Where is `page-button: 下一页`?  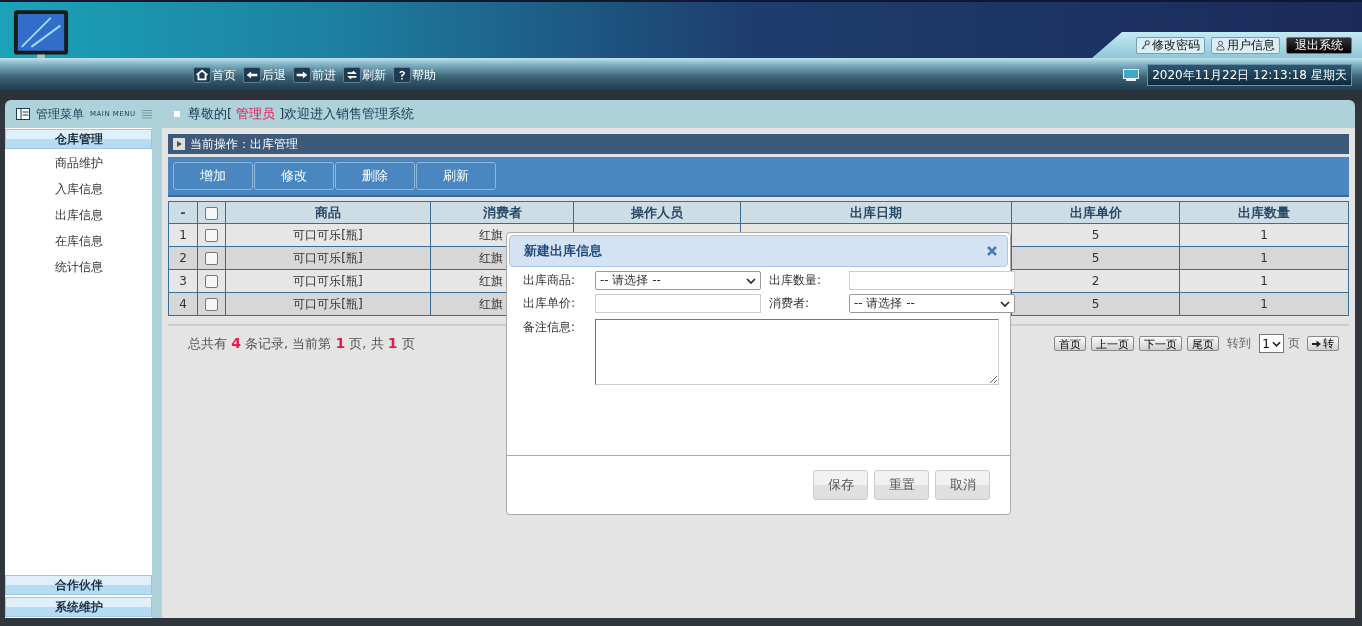
page-button: 下一页 is located at coordinates (1161, 343).